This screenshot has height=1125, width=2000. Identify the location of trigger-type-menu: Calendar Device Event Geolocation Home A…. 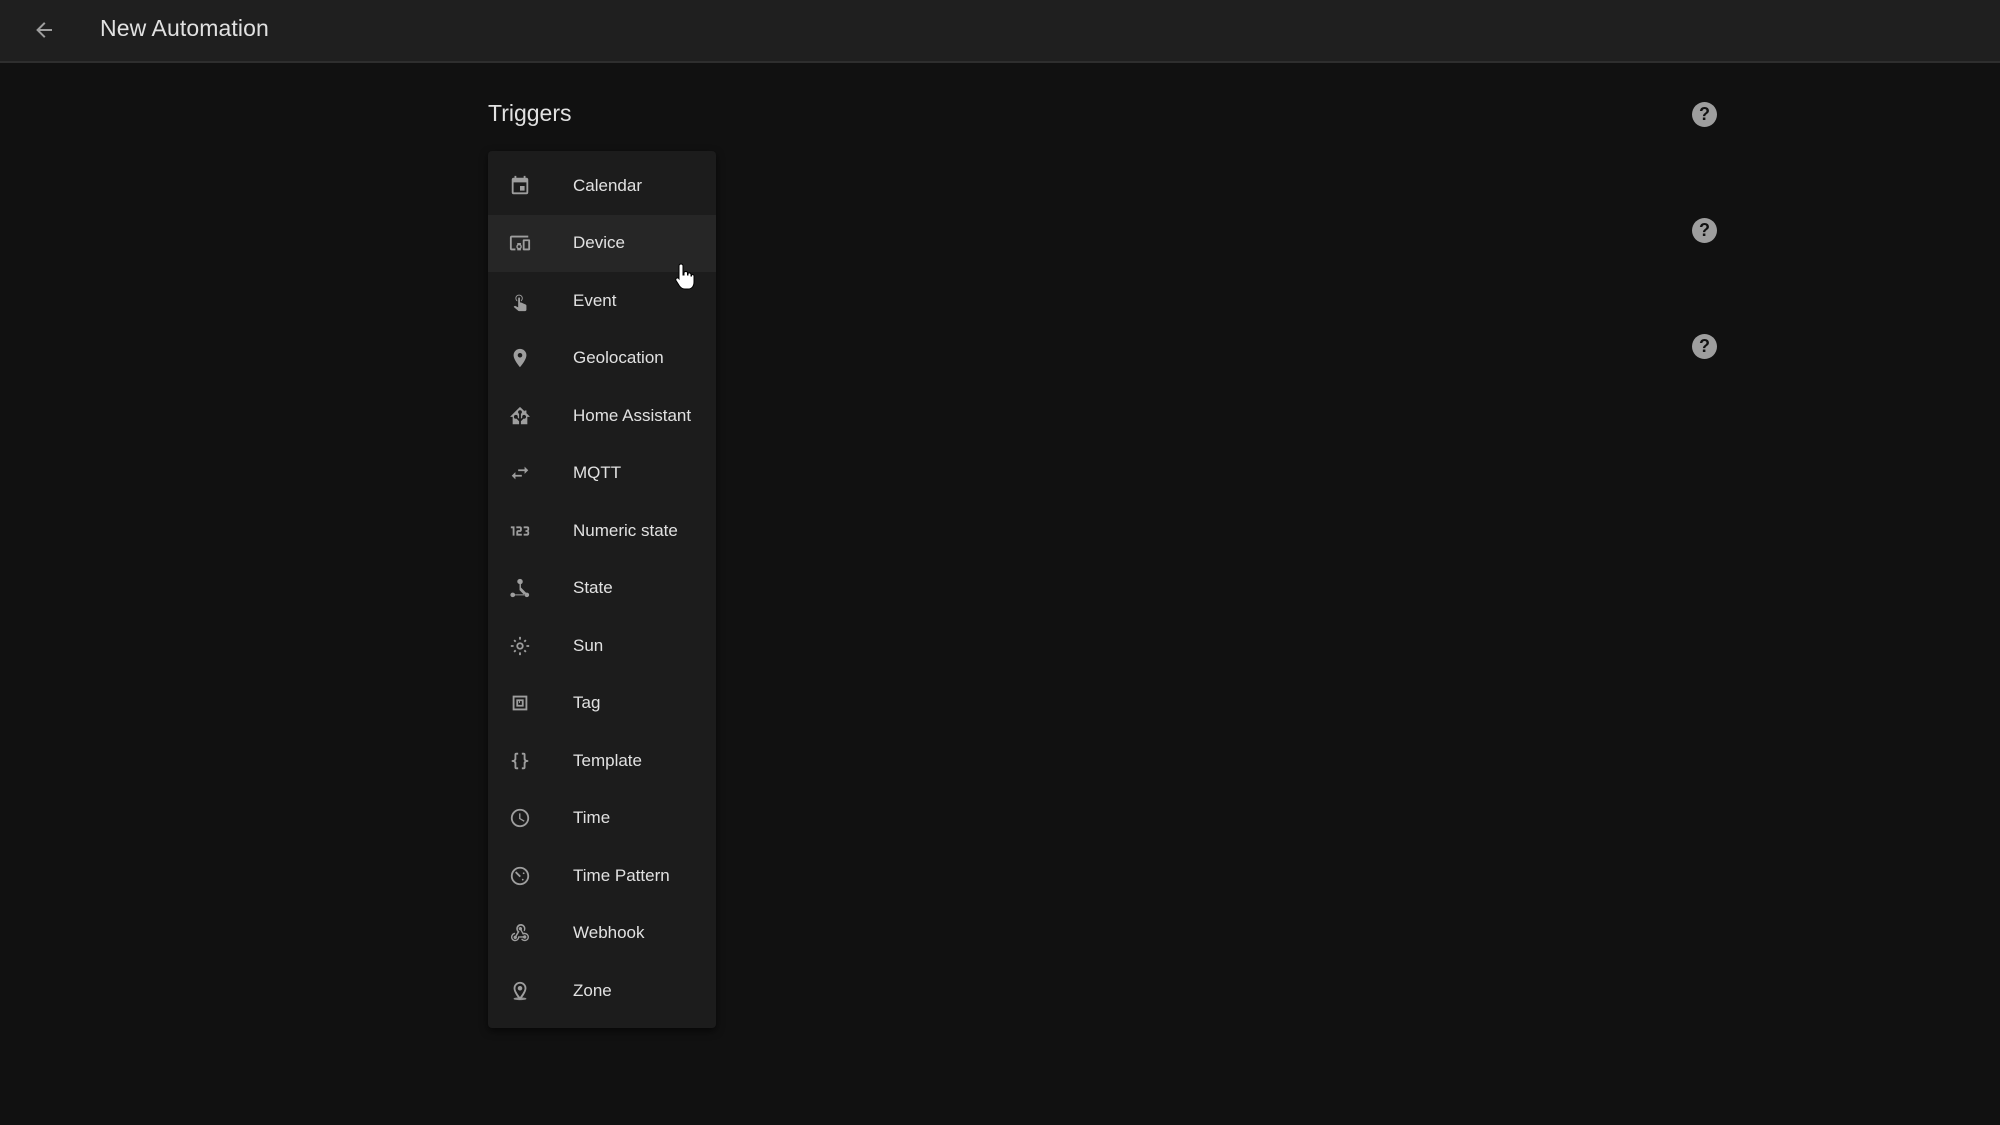
(602, 589).